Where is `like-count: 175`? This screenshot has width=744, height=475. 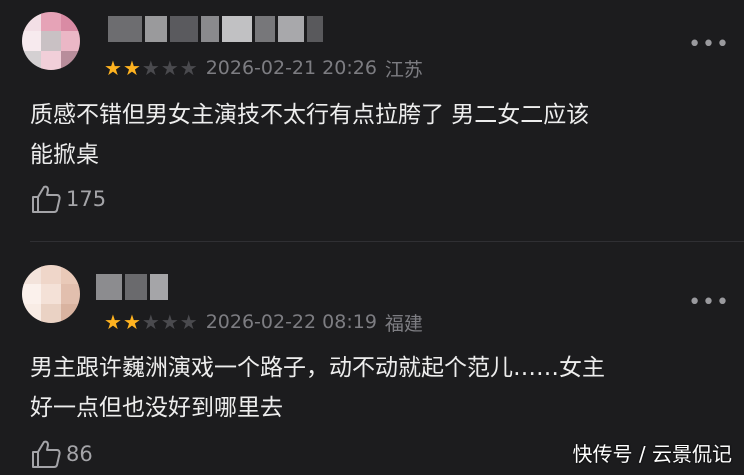
like-count: 175 is located at coordinates (86, 199).